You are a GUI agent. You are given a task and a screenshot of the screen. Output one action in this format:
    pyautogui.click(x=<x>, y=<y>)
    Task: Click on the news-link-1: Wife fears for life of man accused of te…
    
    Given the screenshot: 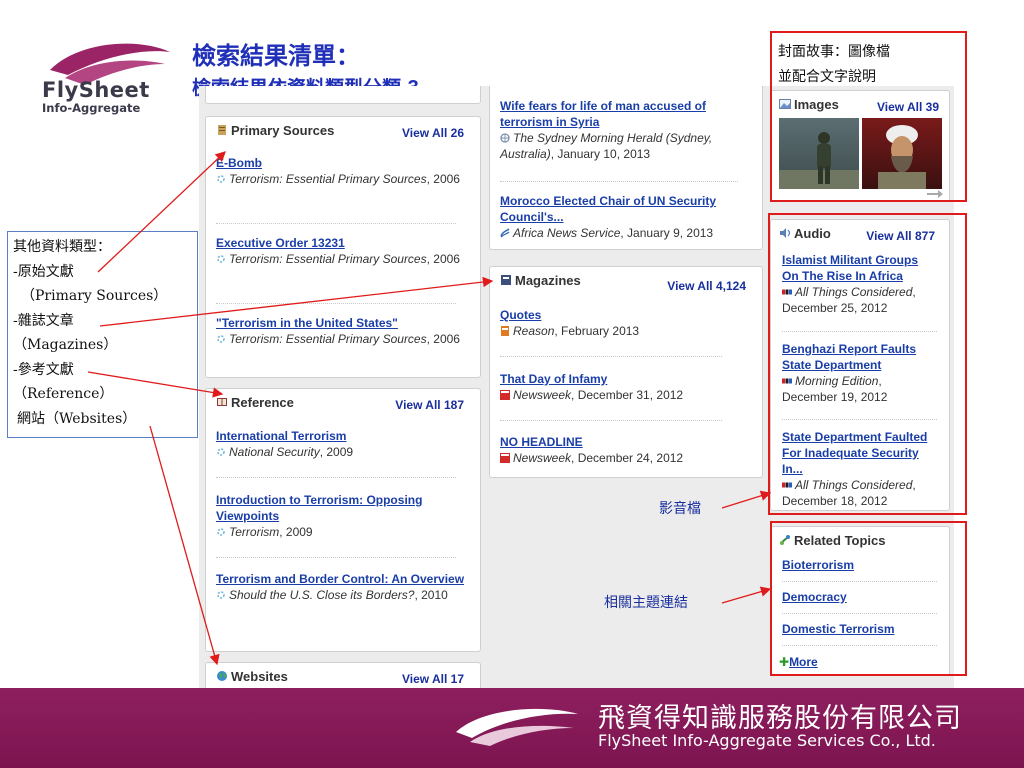 What is the action you would take?
    pyautogui.click(x=625, y=114)
    